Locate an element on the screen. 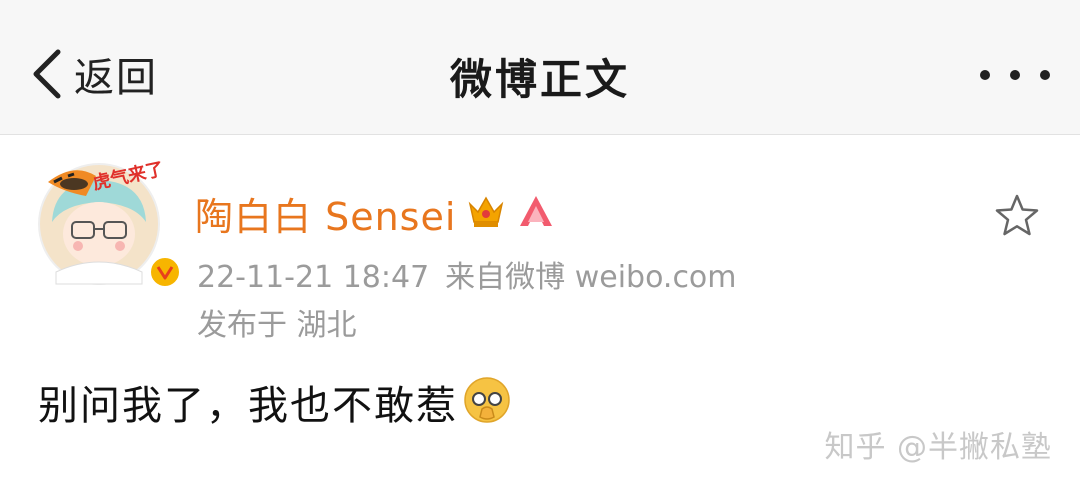 The image size is (1080, 489). avatar: 虎气来了 is located at coordinates (108, 222).